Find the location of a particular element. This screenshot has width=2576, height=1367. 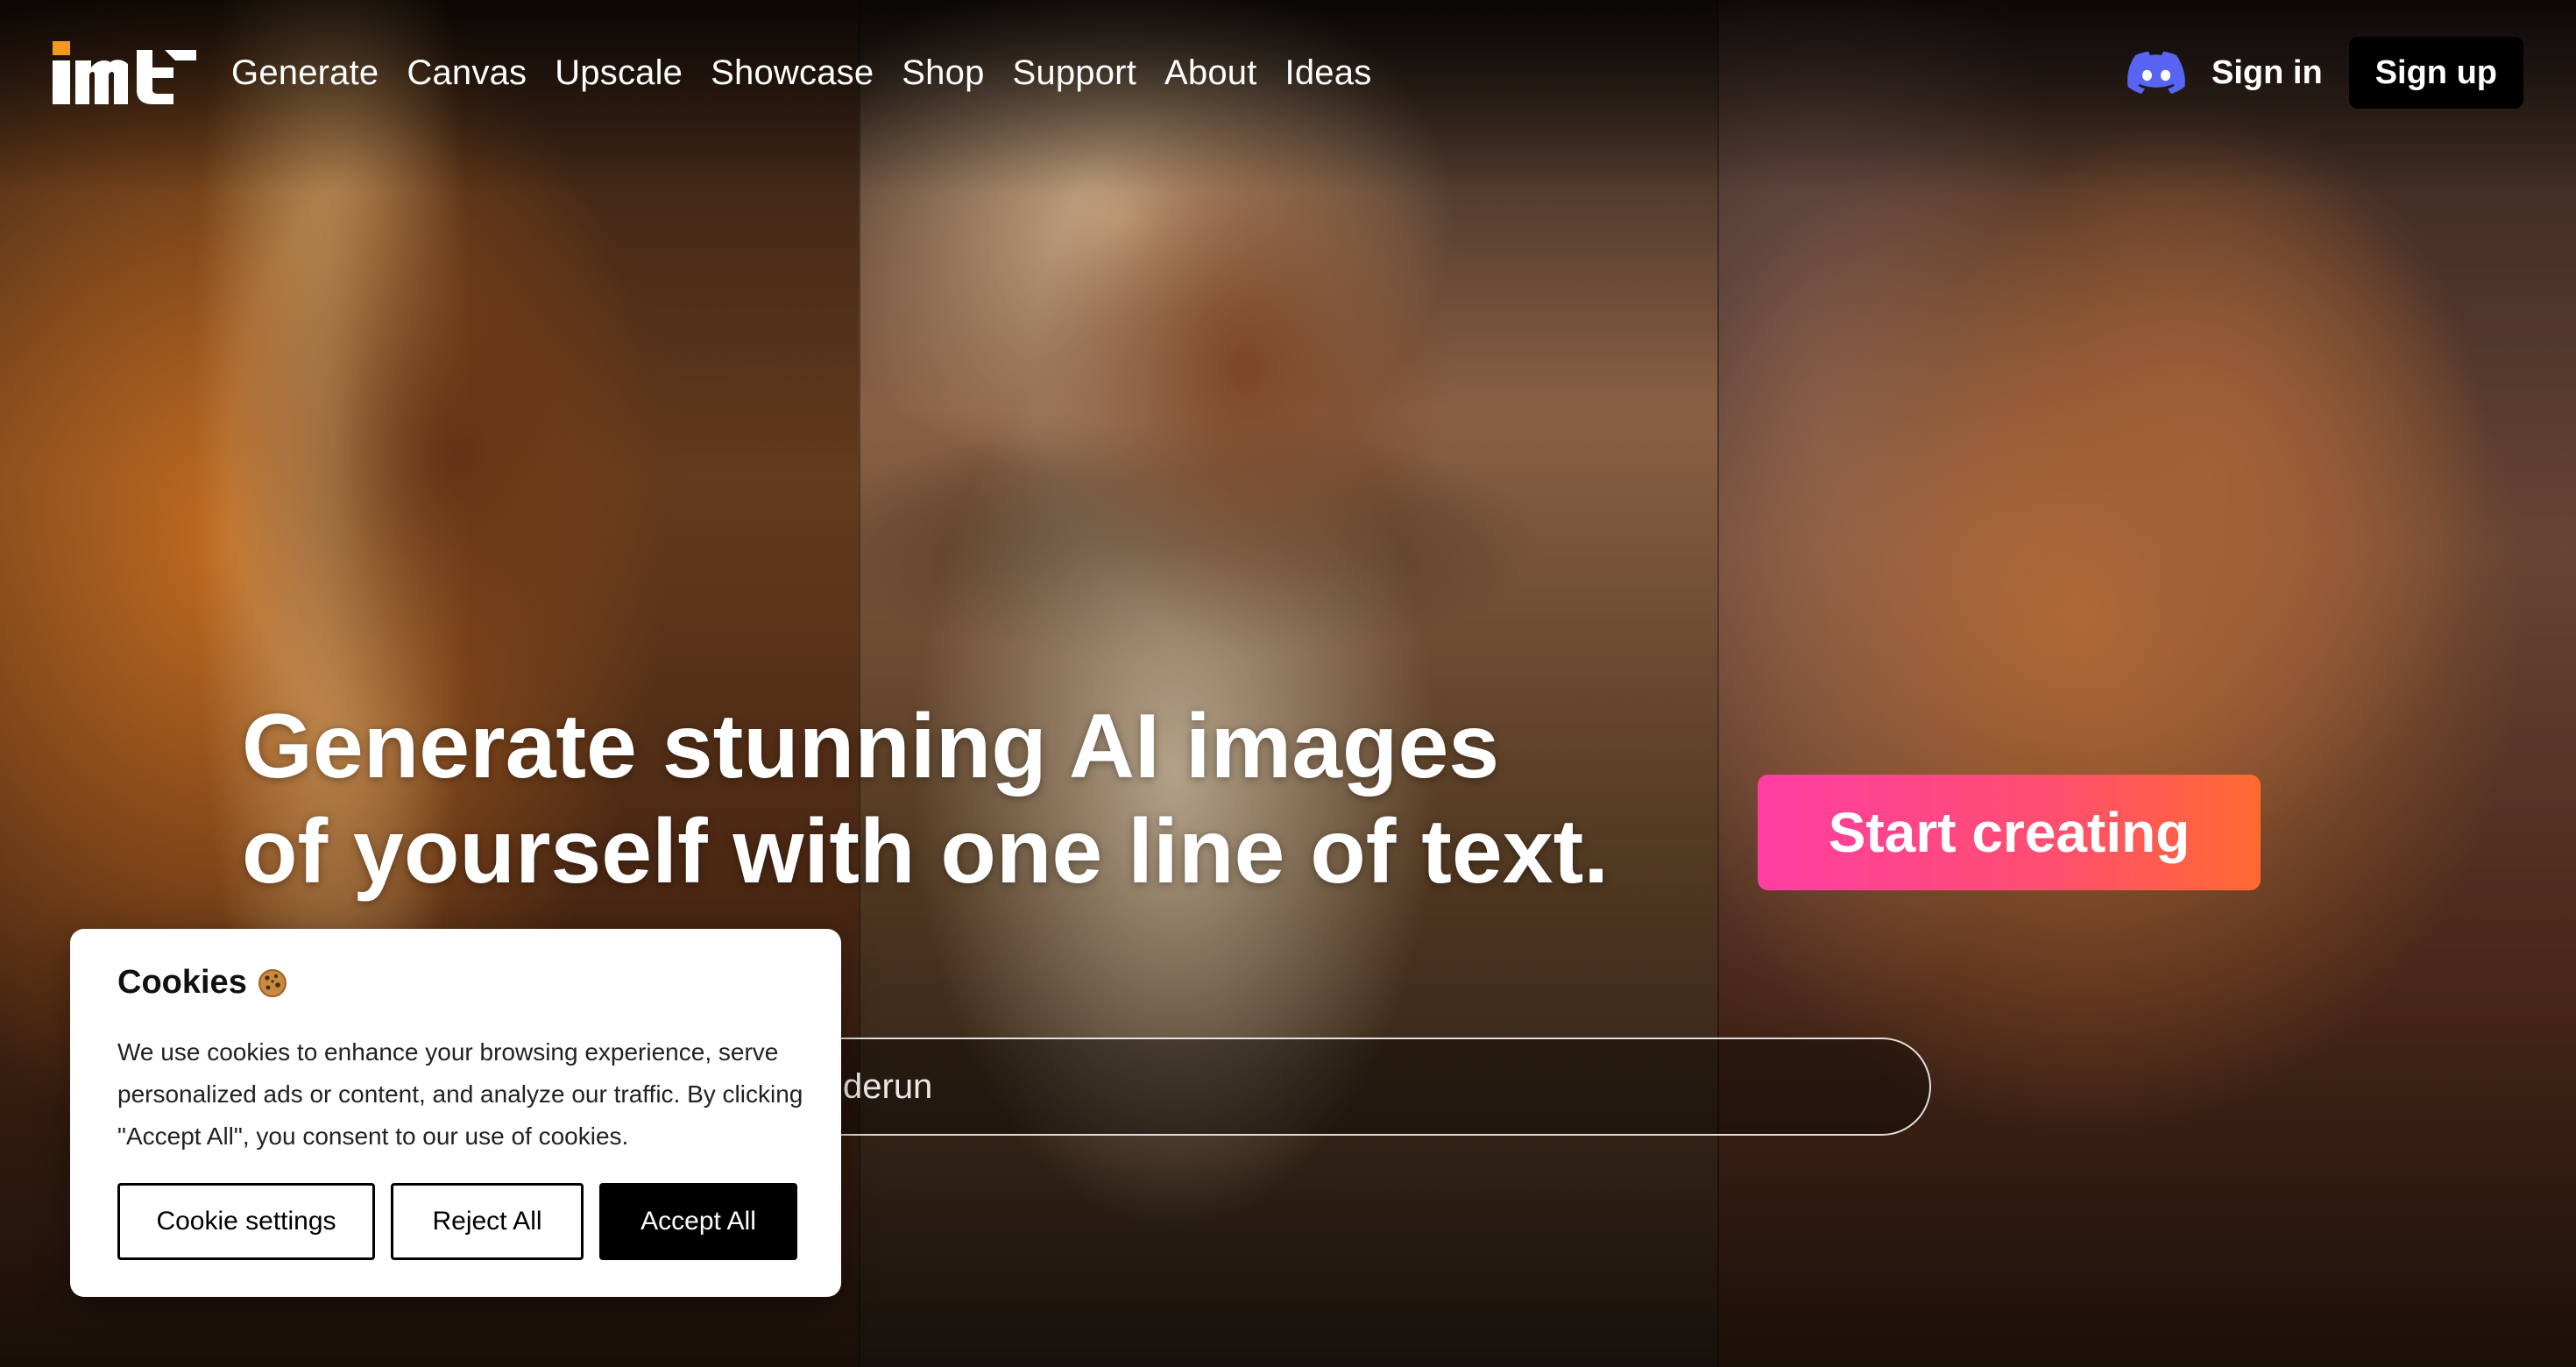

accept-all-button: Accept All is located at coordinates (698, 1221).